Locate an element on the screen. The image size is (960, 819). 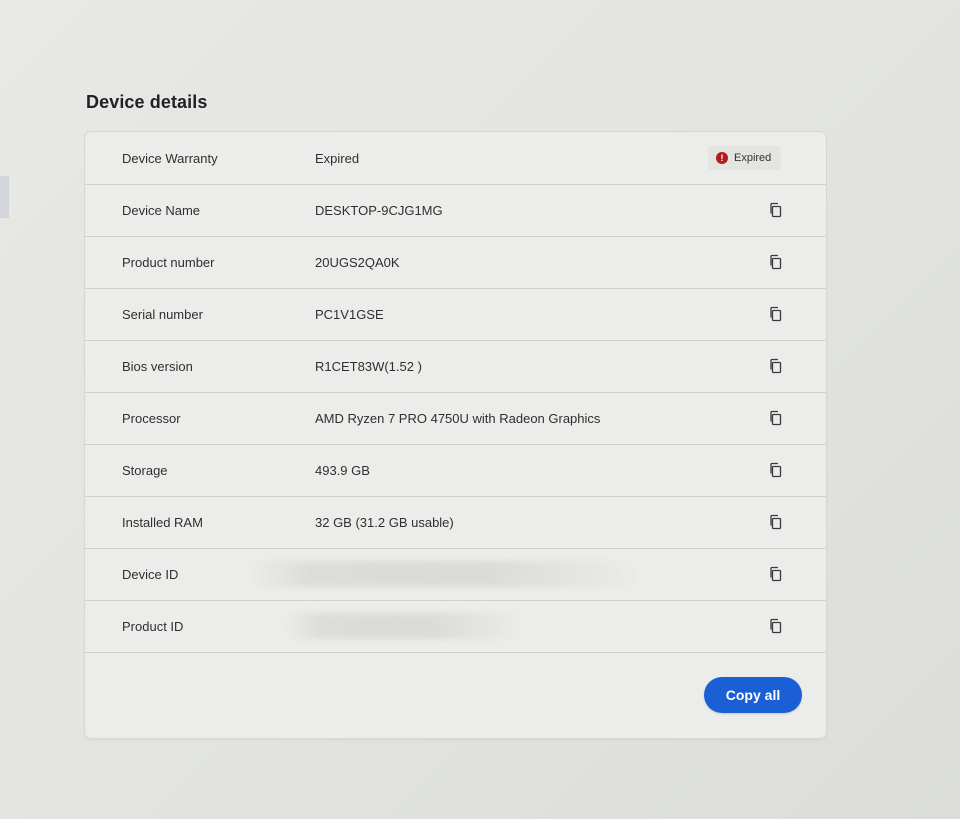
status-badge: ! Expired is located at coordinates (745, 158).